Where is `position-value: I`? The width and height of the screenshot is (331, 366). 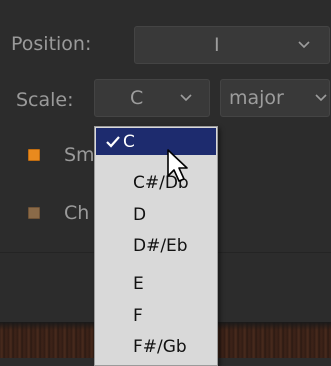
position-value: I is located at coordinates (217, 45).